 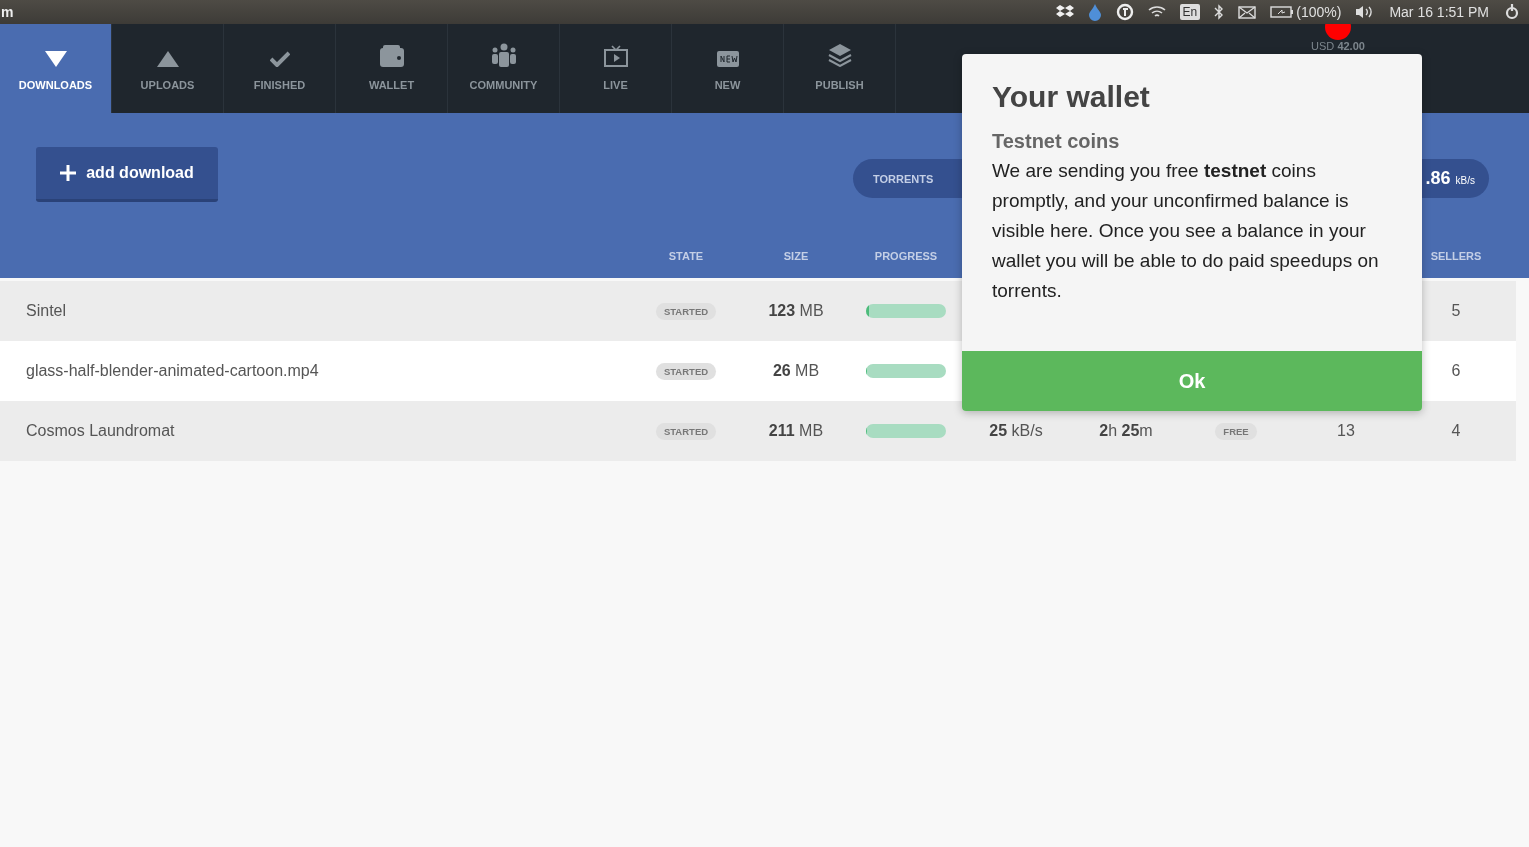 What do you see at coordinates (279, 59) in the screenshot?
I see `check-icon` at bounding box center [279, 59].